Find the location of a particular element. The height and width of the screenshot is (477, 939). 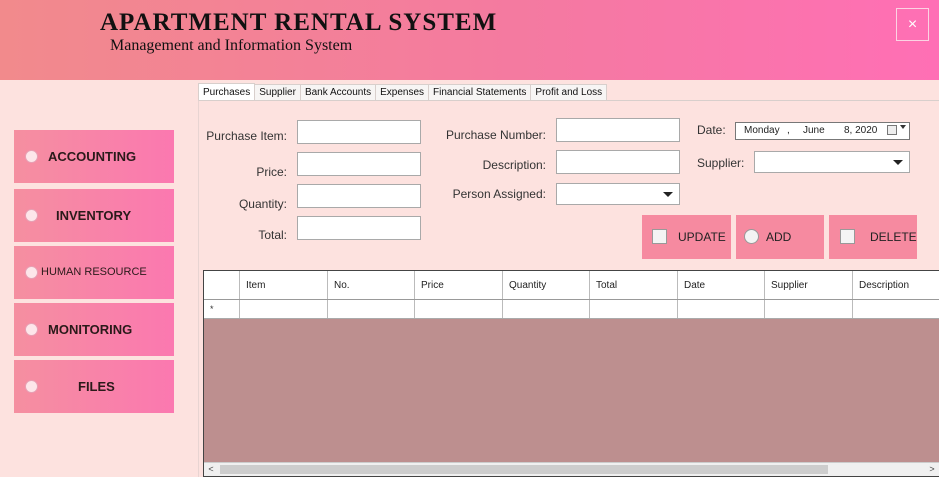

purchase-item-label: Purchase Item: is located at coordinates (246, 136).